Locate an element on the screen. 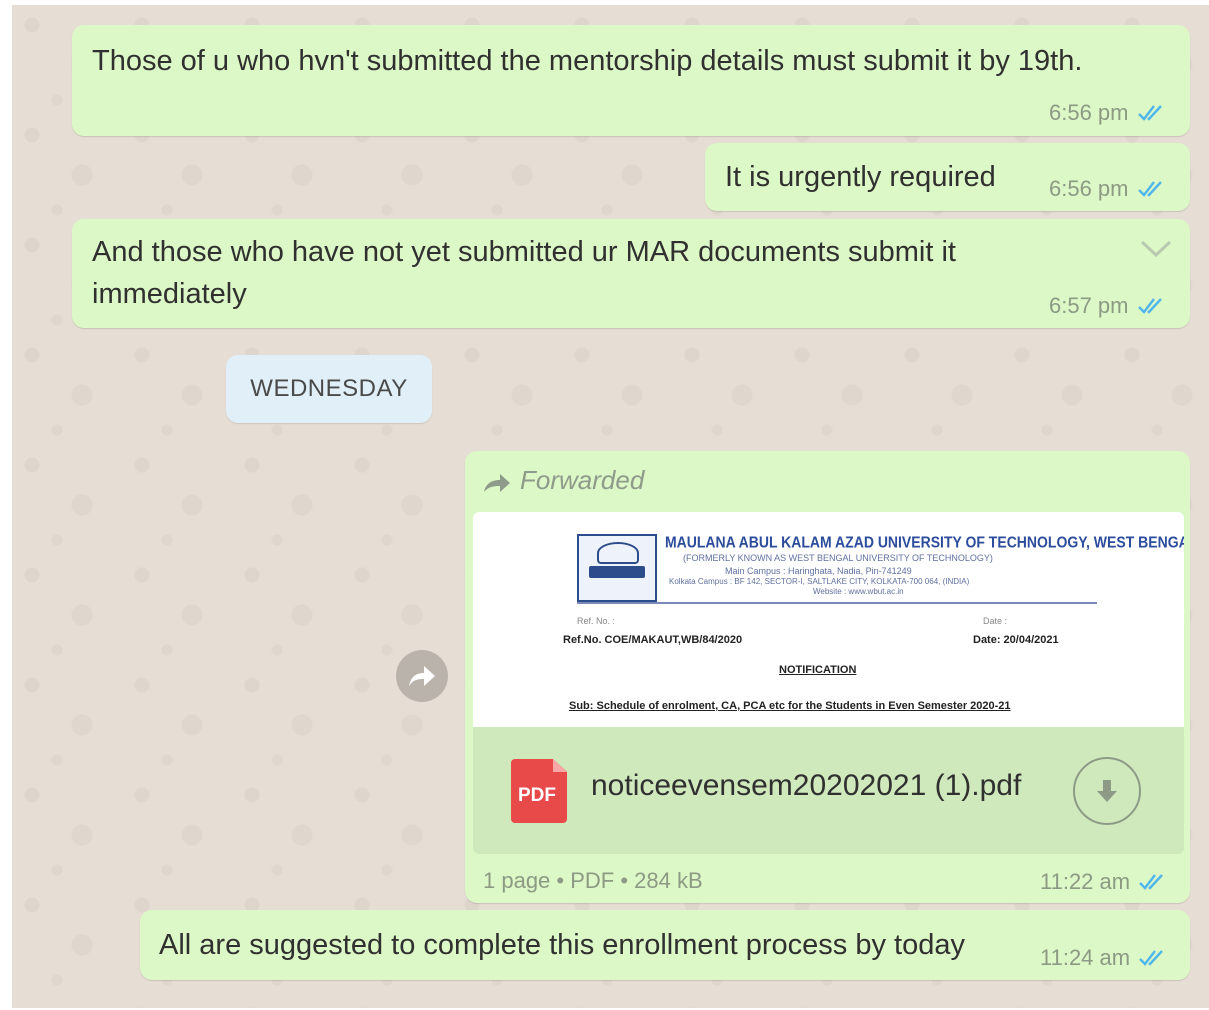  file-attachment: PDF noticeevensem20202021 (1).pdf is located at coordinates (828, 790).